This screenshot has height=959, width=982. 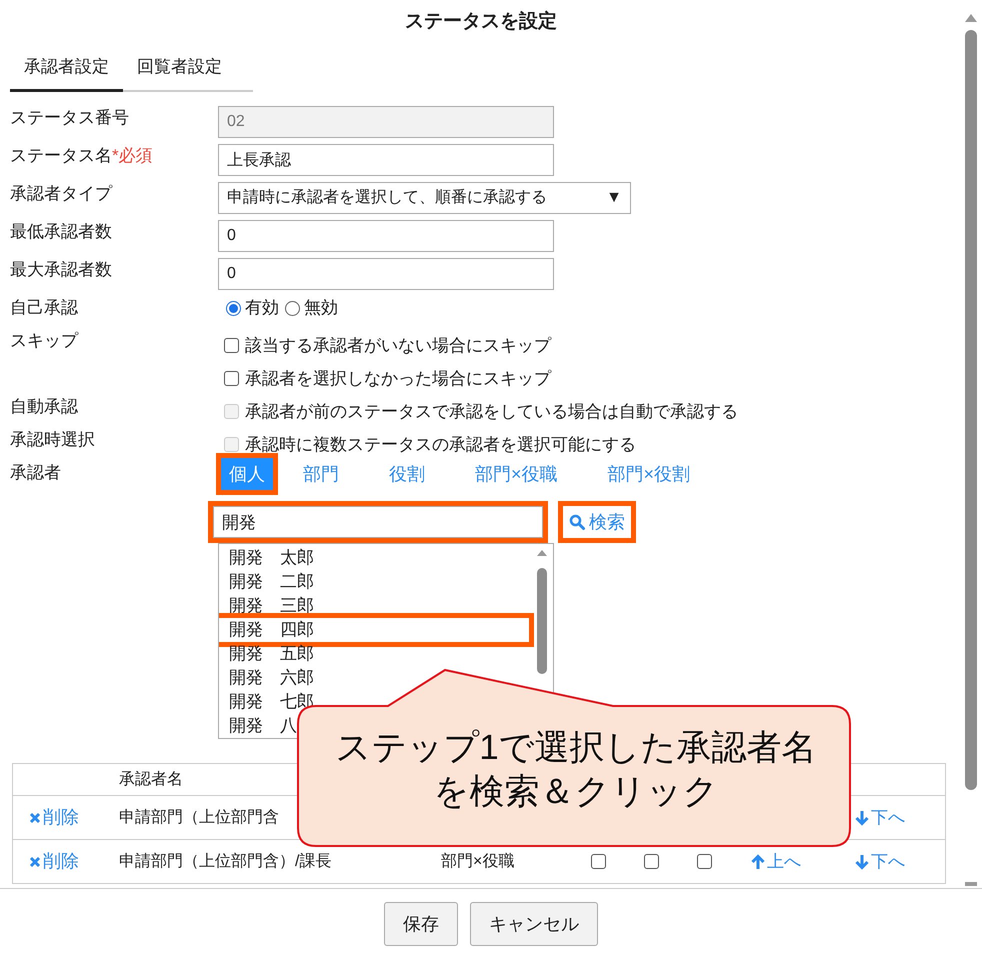 I want to click on radio-label: 無効, so click(x=321, y=308).